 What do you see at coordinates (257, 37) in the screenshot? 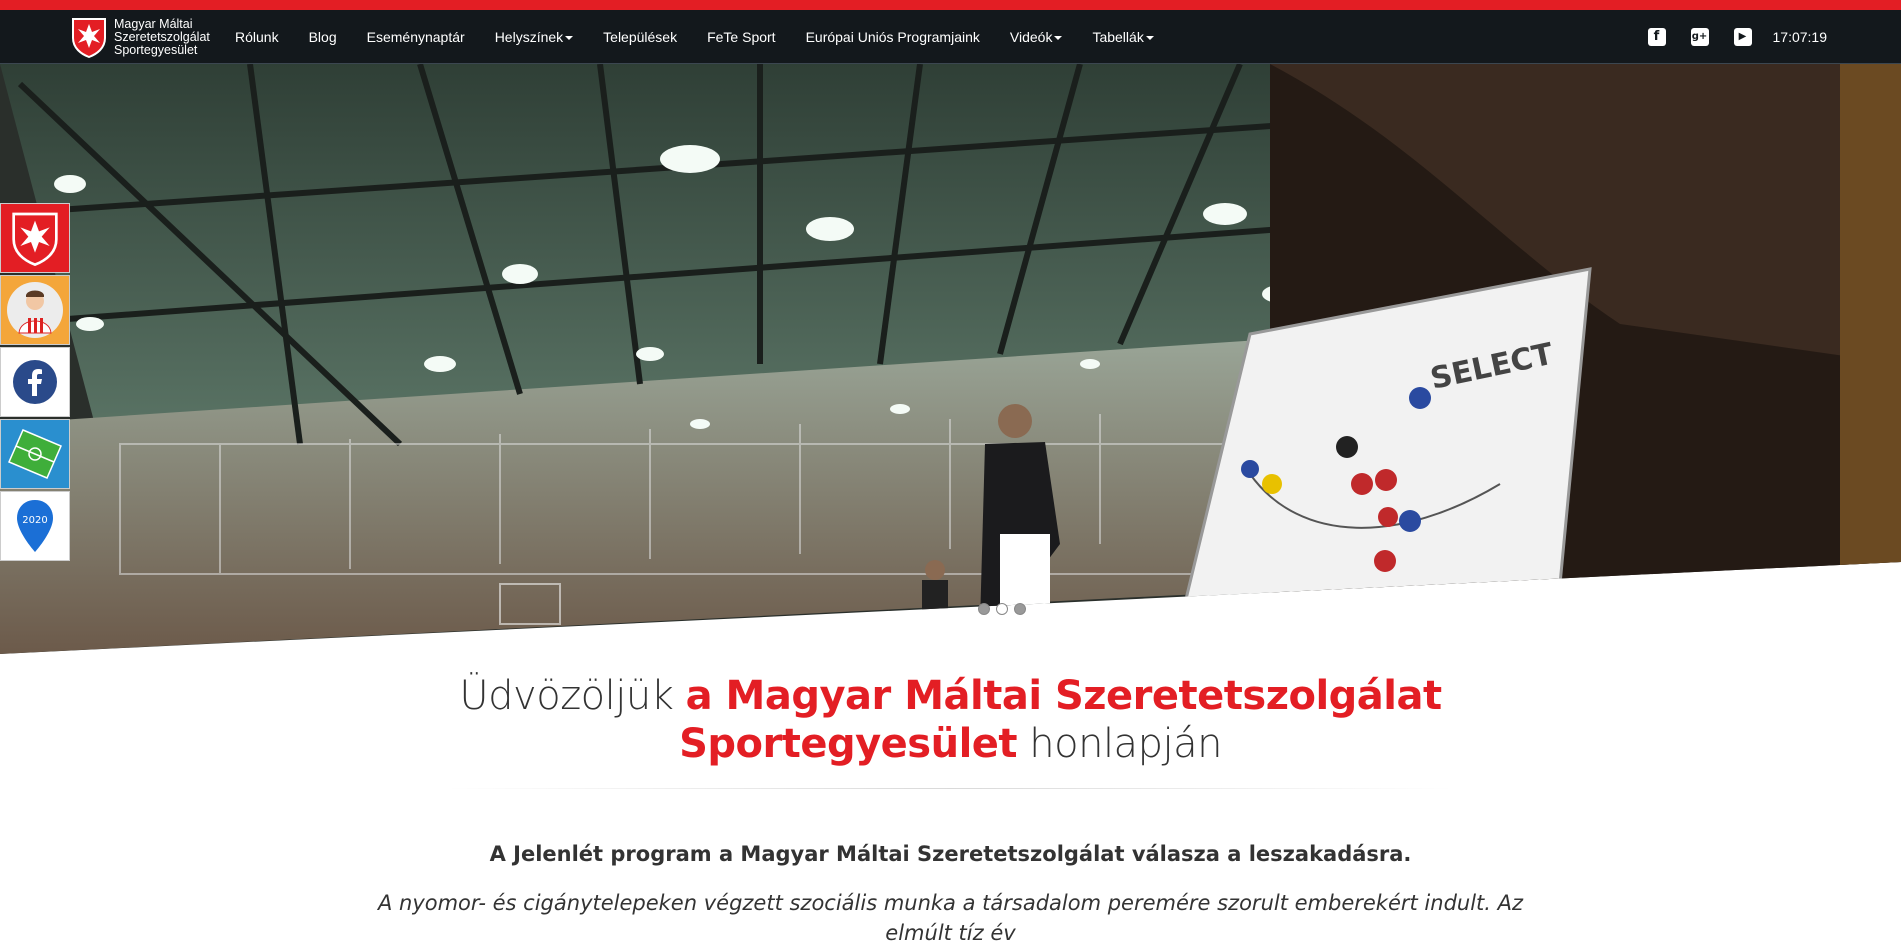
I see `nav-item-rolunk: Rólunk` at bounding box center [257, 37].